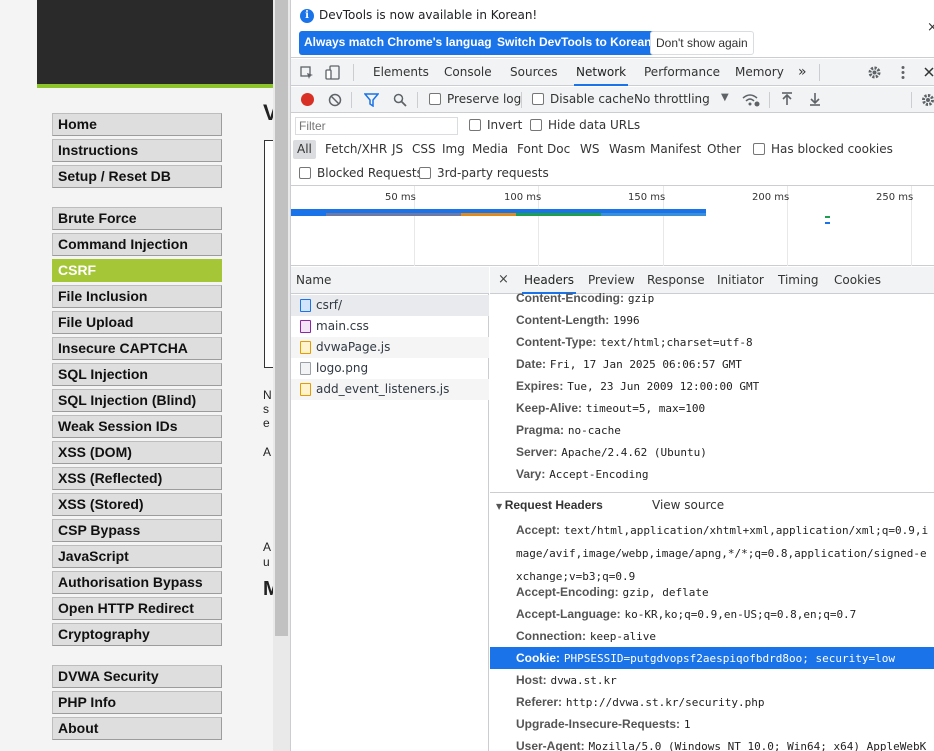  I want to click on type-filter-css: CSS, so click(424, 149).